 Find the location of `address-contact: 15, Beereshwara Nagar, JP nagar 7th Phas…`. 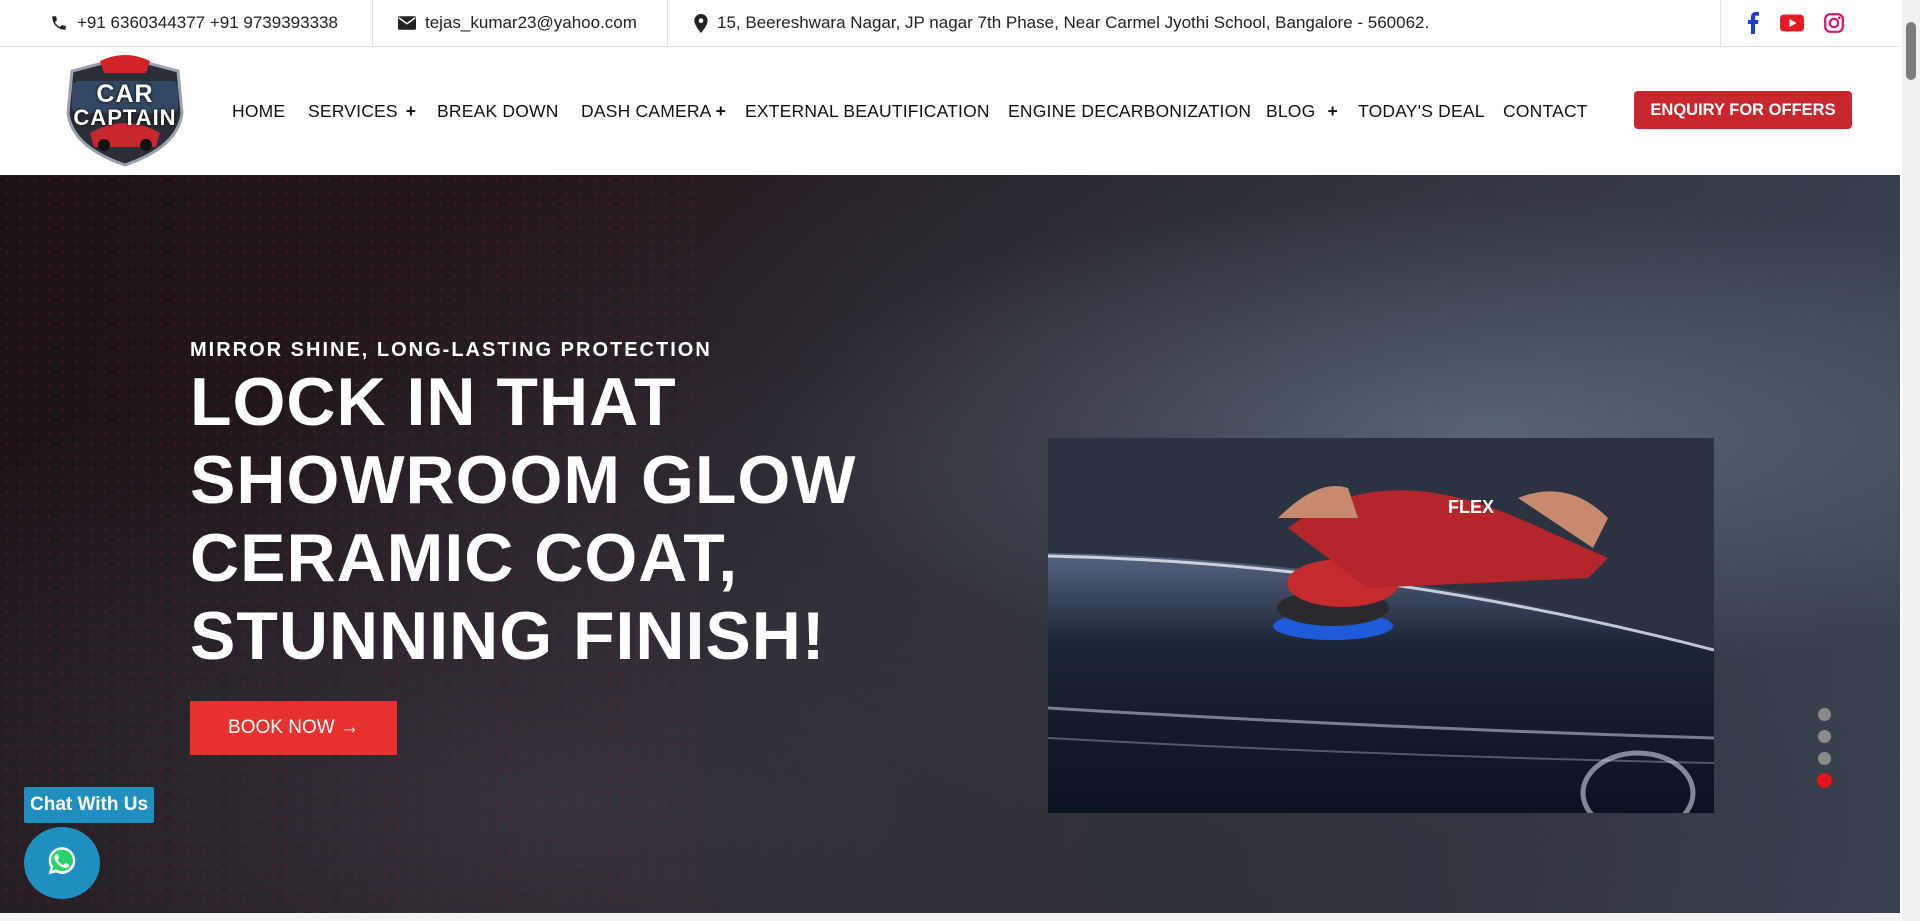

address-contact: 15, Beereshwara Nagar, JP nagar 7th Phas… is located at coordinates (1061, 23).